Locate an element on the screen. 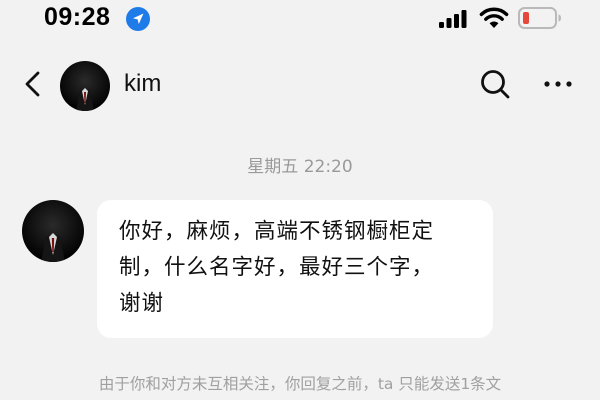 The image size is (600, 400). status-time: 09:28 is located at coordinates (77, 17).